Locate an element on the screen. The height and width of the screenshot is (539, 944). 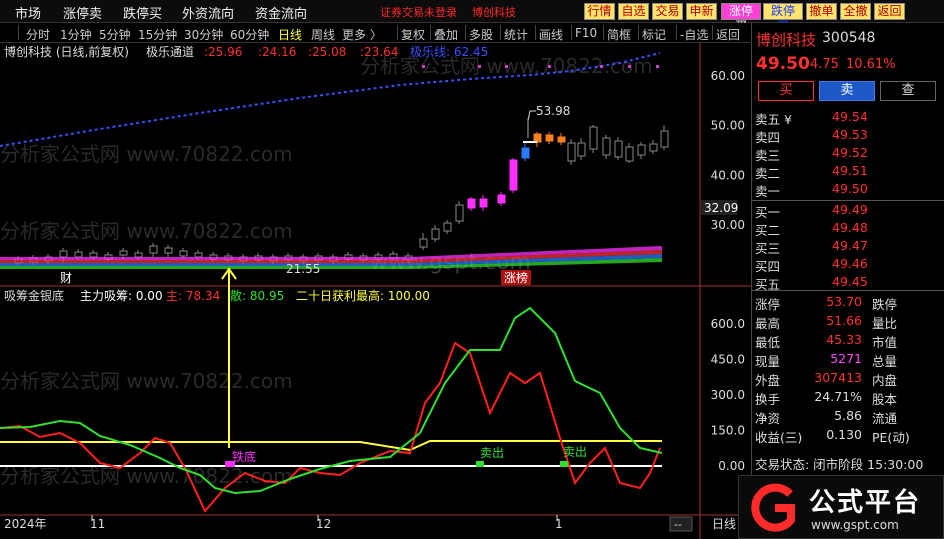
price-axis-tick: 60.00 is located at coordinates (728, 76).